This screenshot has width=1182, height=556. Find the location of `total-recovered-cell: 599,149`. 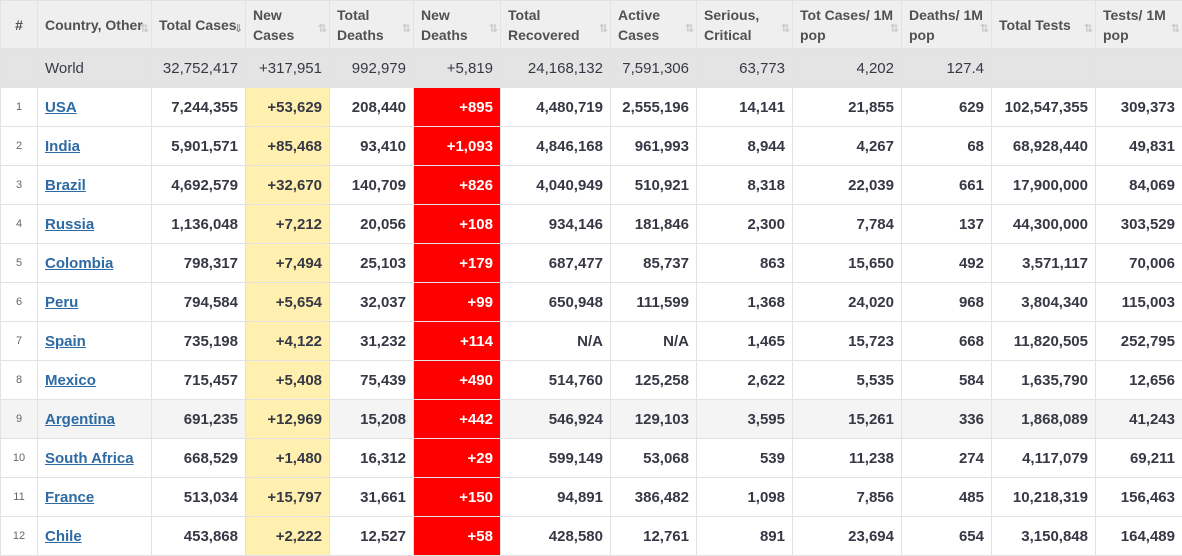

total-recovered-cell: 599,149 is located at coordinates (556, 458).